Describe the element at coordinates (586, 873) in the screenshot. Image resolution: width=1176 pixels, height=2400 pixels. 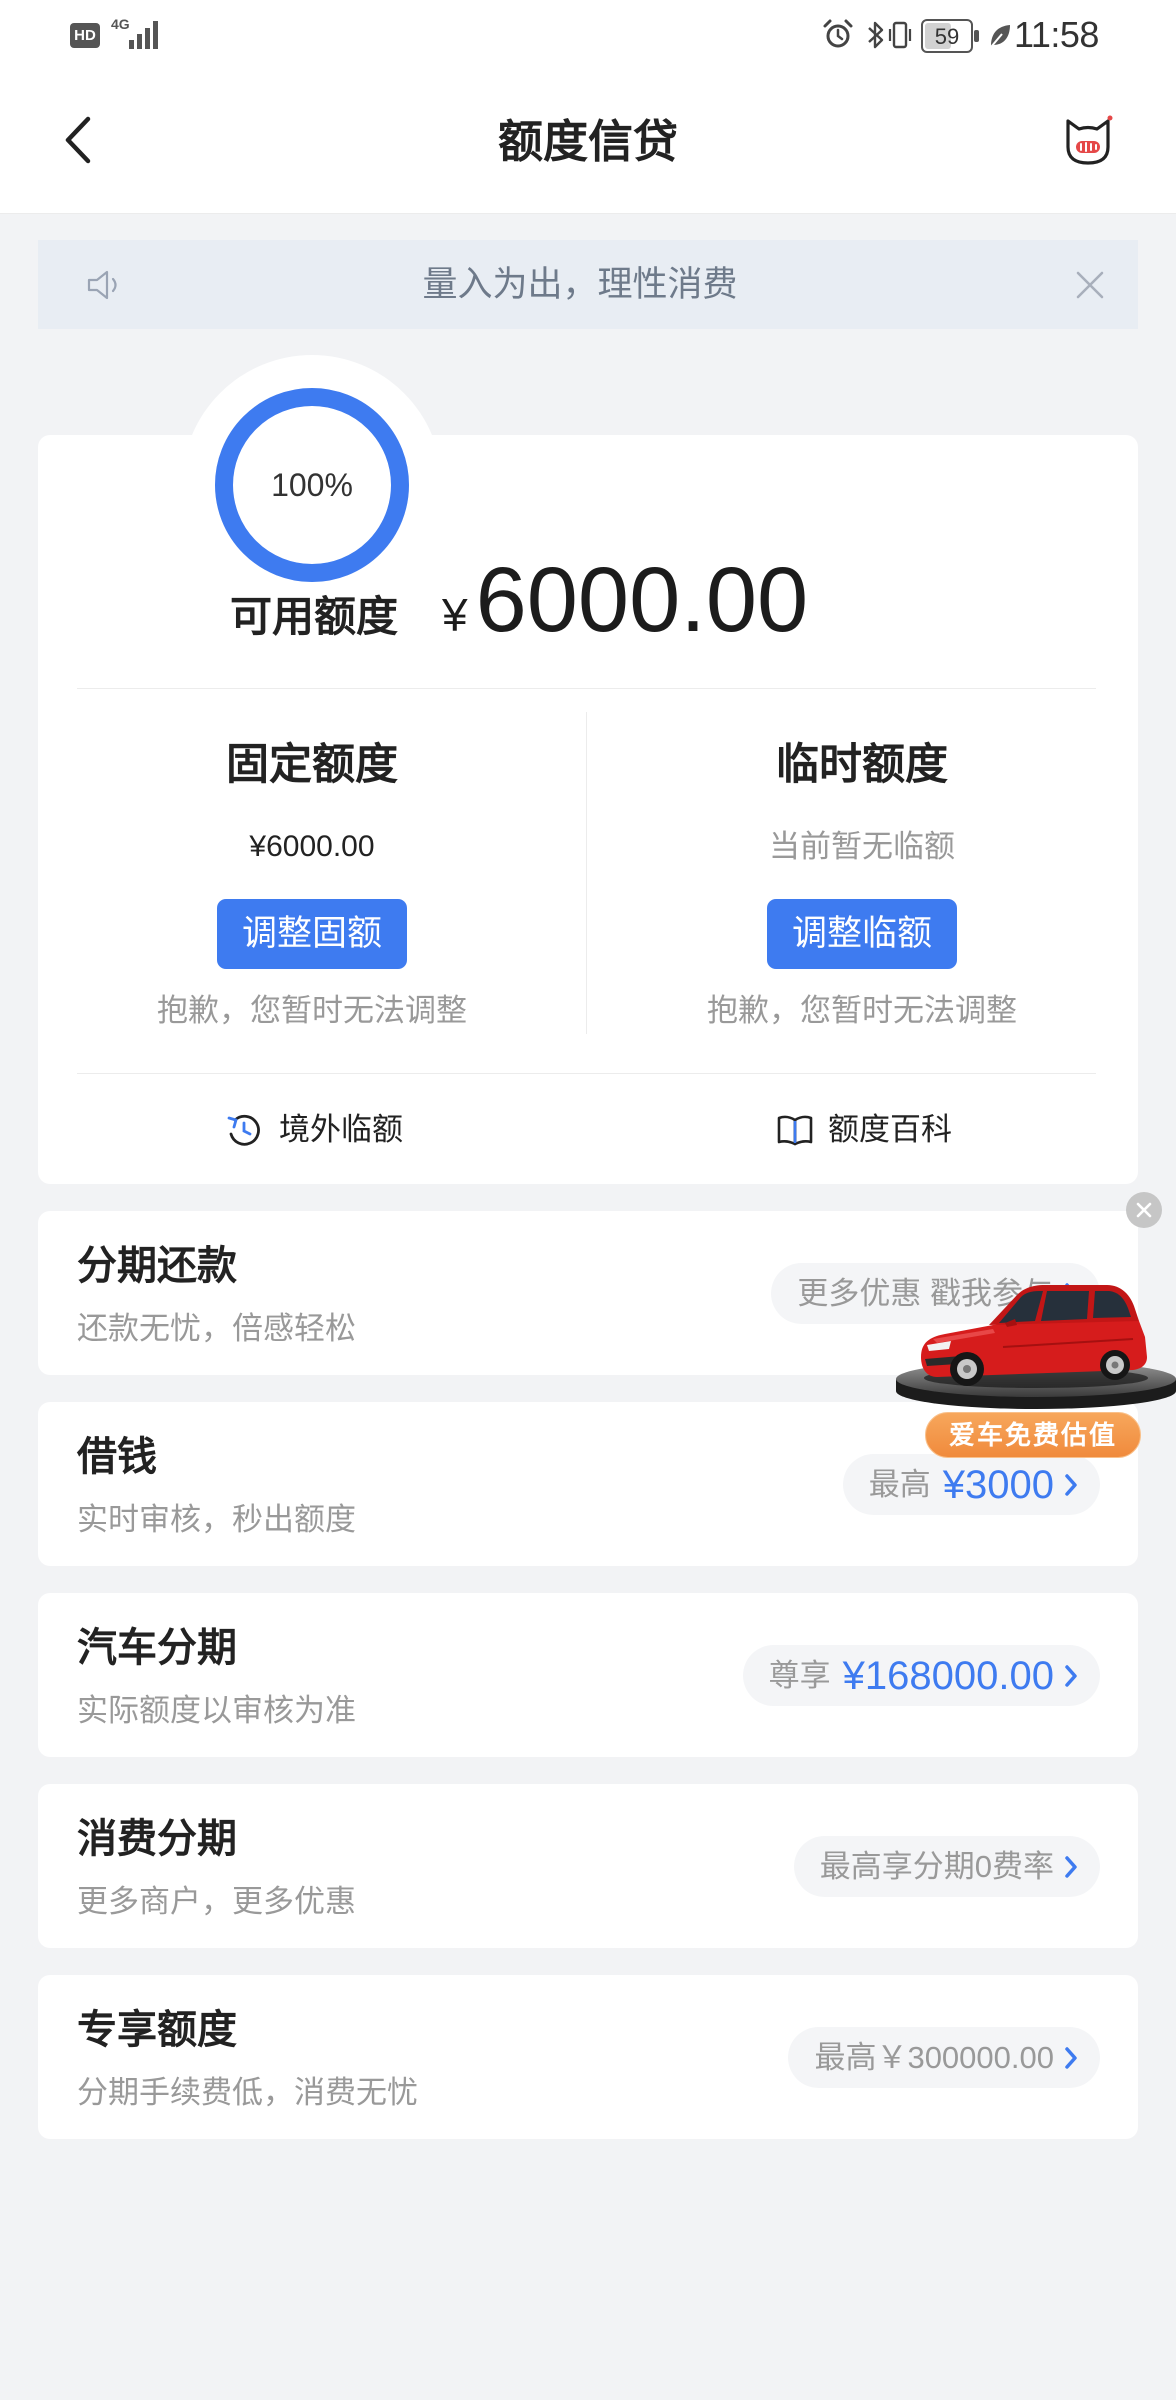
I see `column-divider` at that location.